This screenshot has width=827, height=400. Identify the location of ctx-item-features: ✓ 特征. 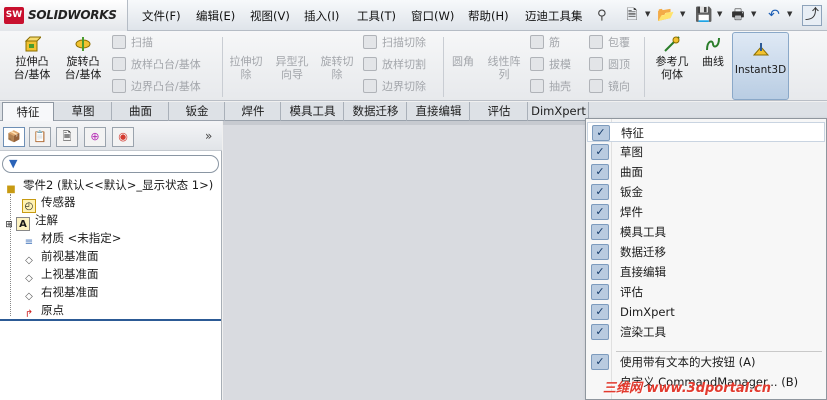
(706, 132).